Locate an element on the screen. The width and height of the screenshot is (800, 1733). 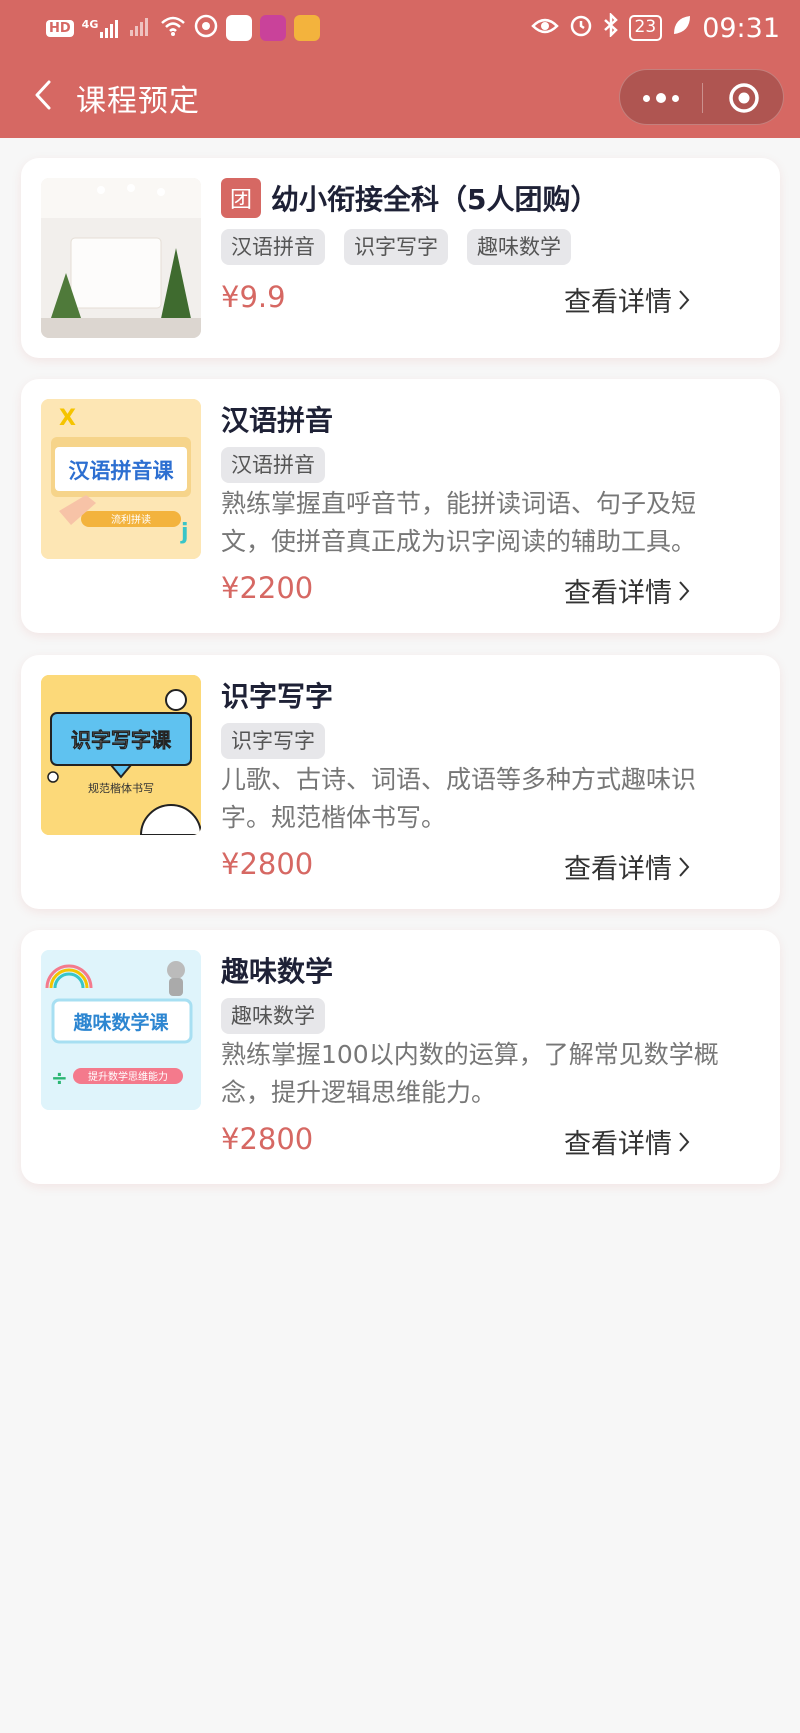
app-notification-icon is located at coordinates (239, 28).